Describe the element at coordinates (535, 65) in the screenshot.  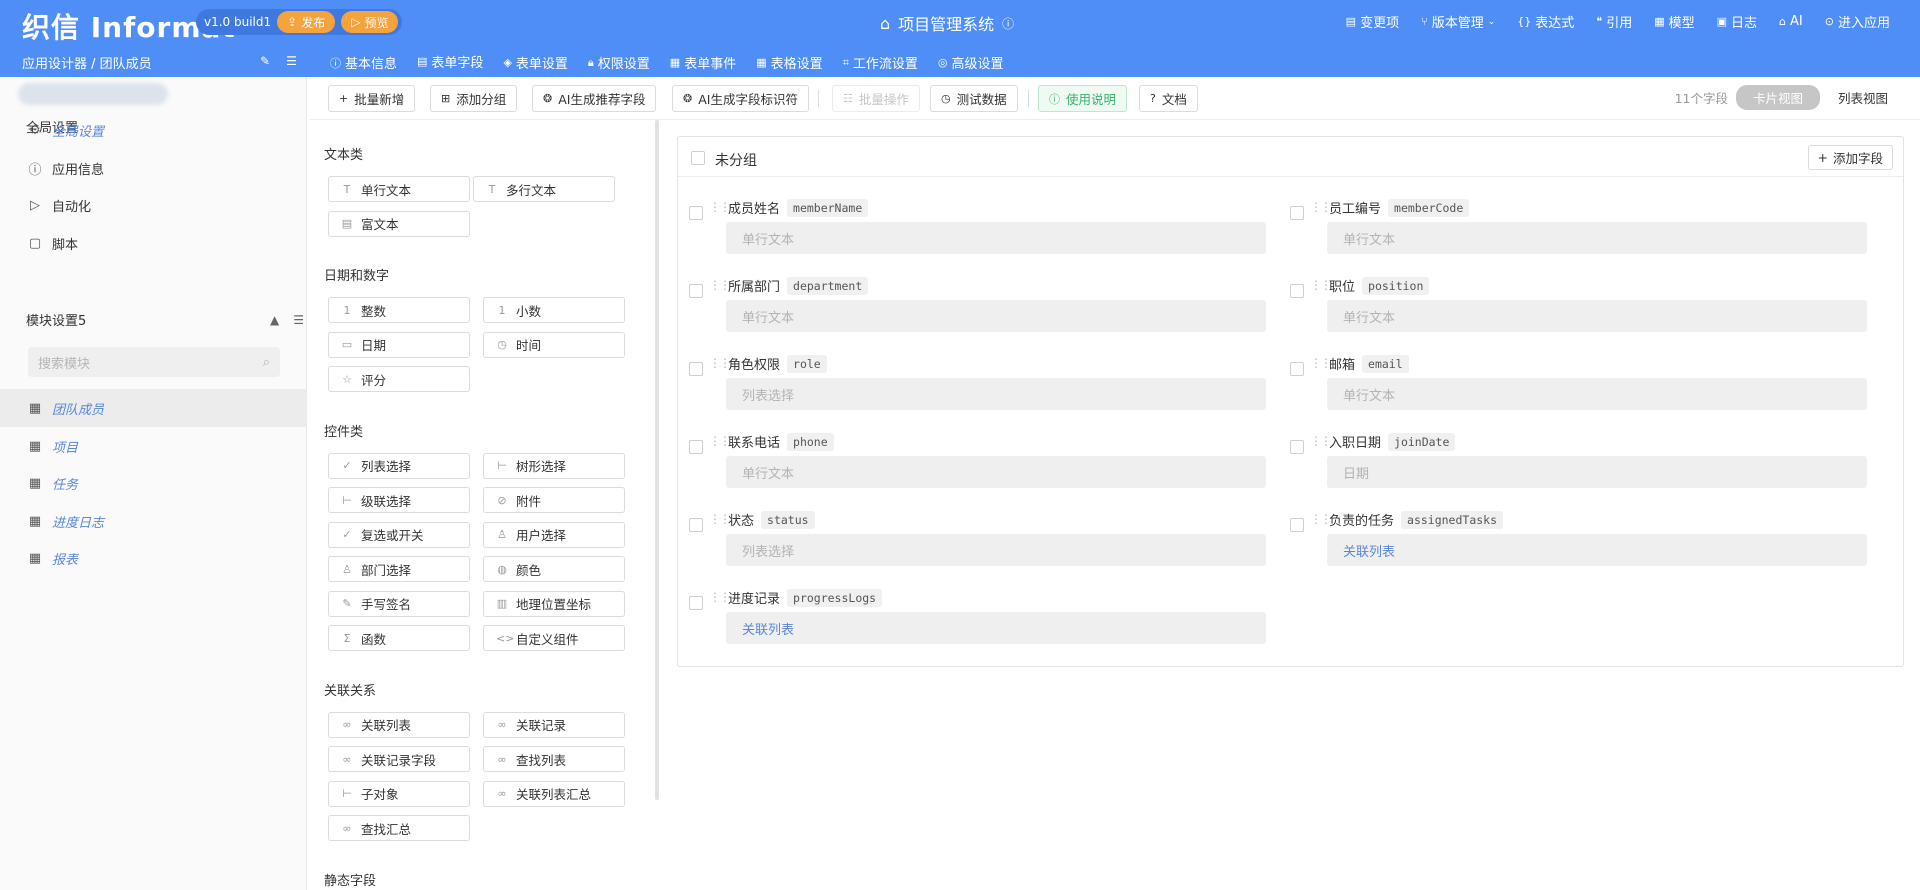
I see `tab-2: ◈ 表单设置` at that location.